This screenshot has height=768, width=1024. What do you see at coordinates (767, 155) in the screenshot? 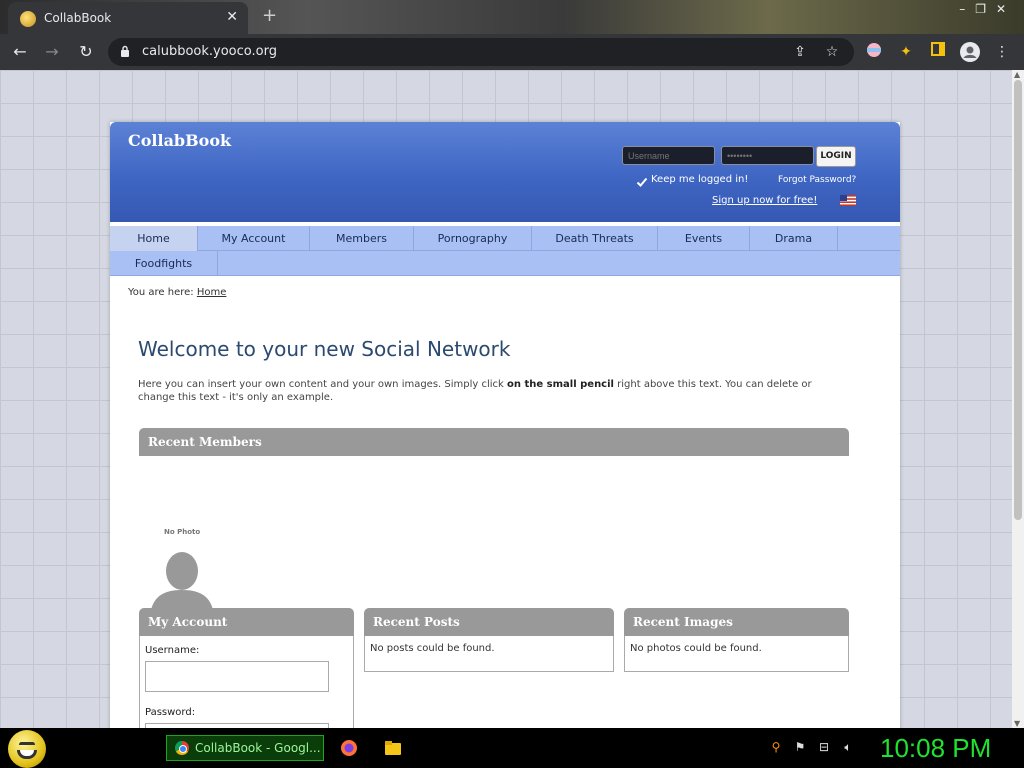
I see `header-password-input` at bounding box center [767, 155].